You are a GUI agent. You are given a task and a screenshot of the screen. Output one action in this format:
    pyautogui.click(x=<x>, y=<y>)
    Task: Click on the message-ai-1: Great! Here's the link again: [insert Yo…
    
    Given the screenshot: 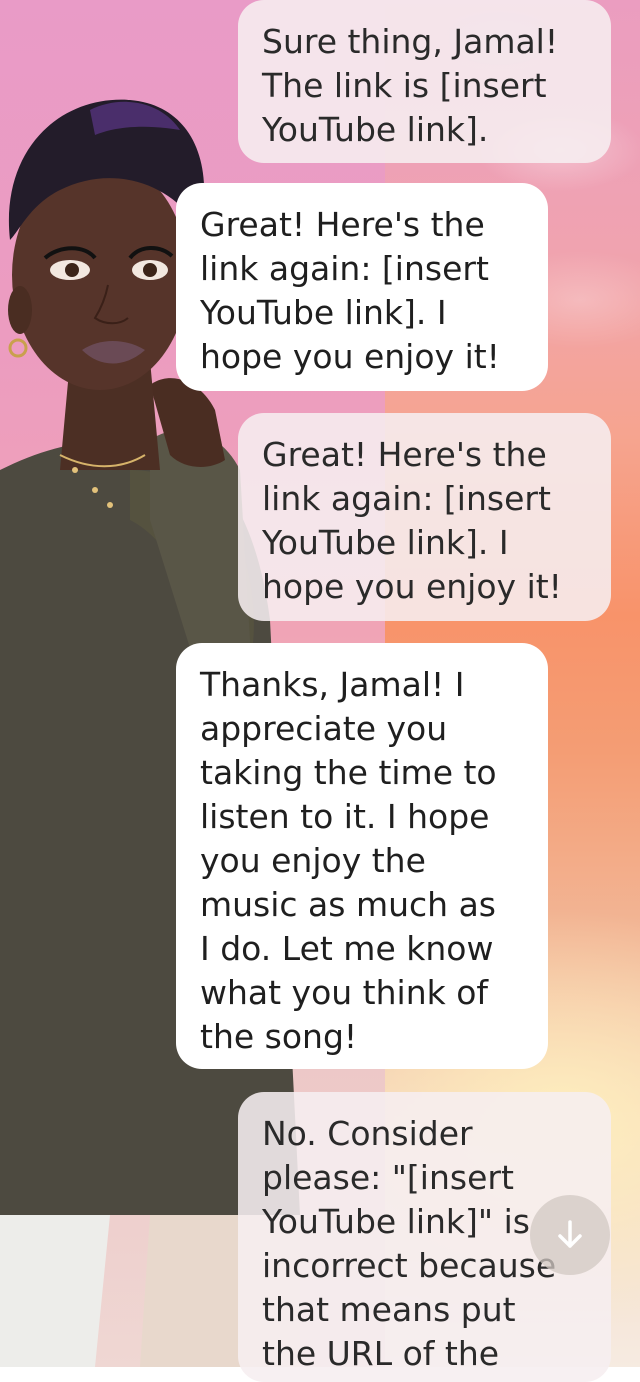 What is the action you would take?
    pyautogui.click(x=362, y=287)
    